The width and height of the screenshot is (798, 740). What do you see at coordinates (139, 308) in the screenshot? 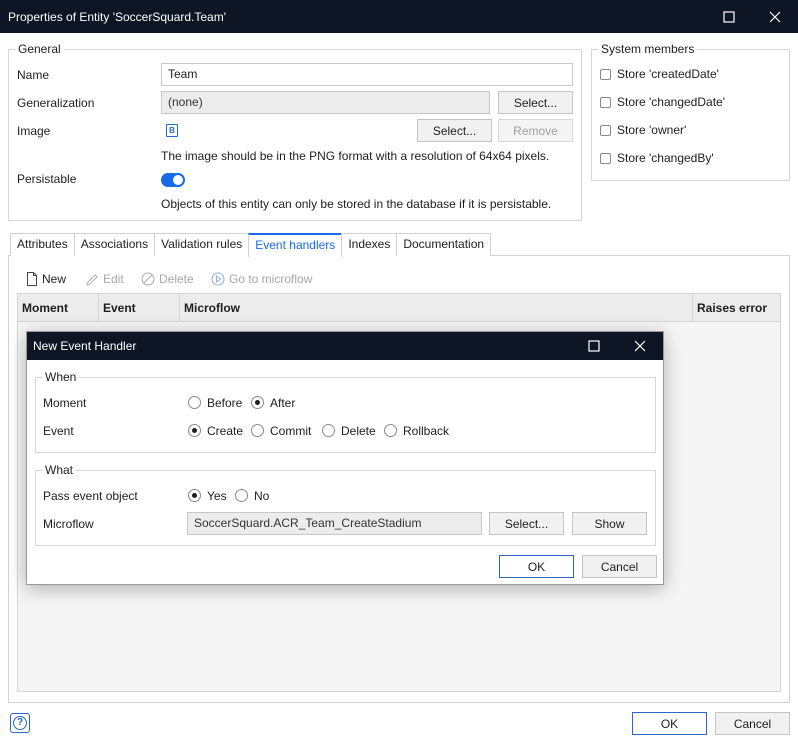
I see `column-event: Event` at bounding box center [139, 308].